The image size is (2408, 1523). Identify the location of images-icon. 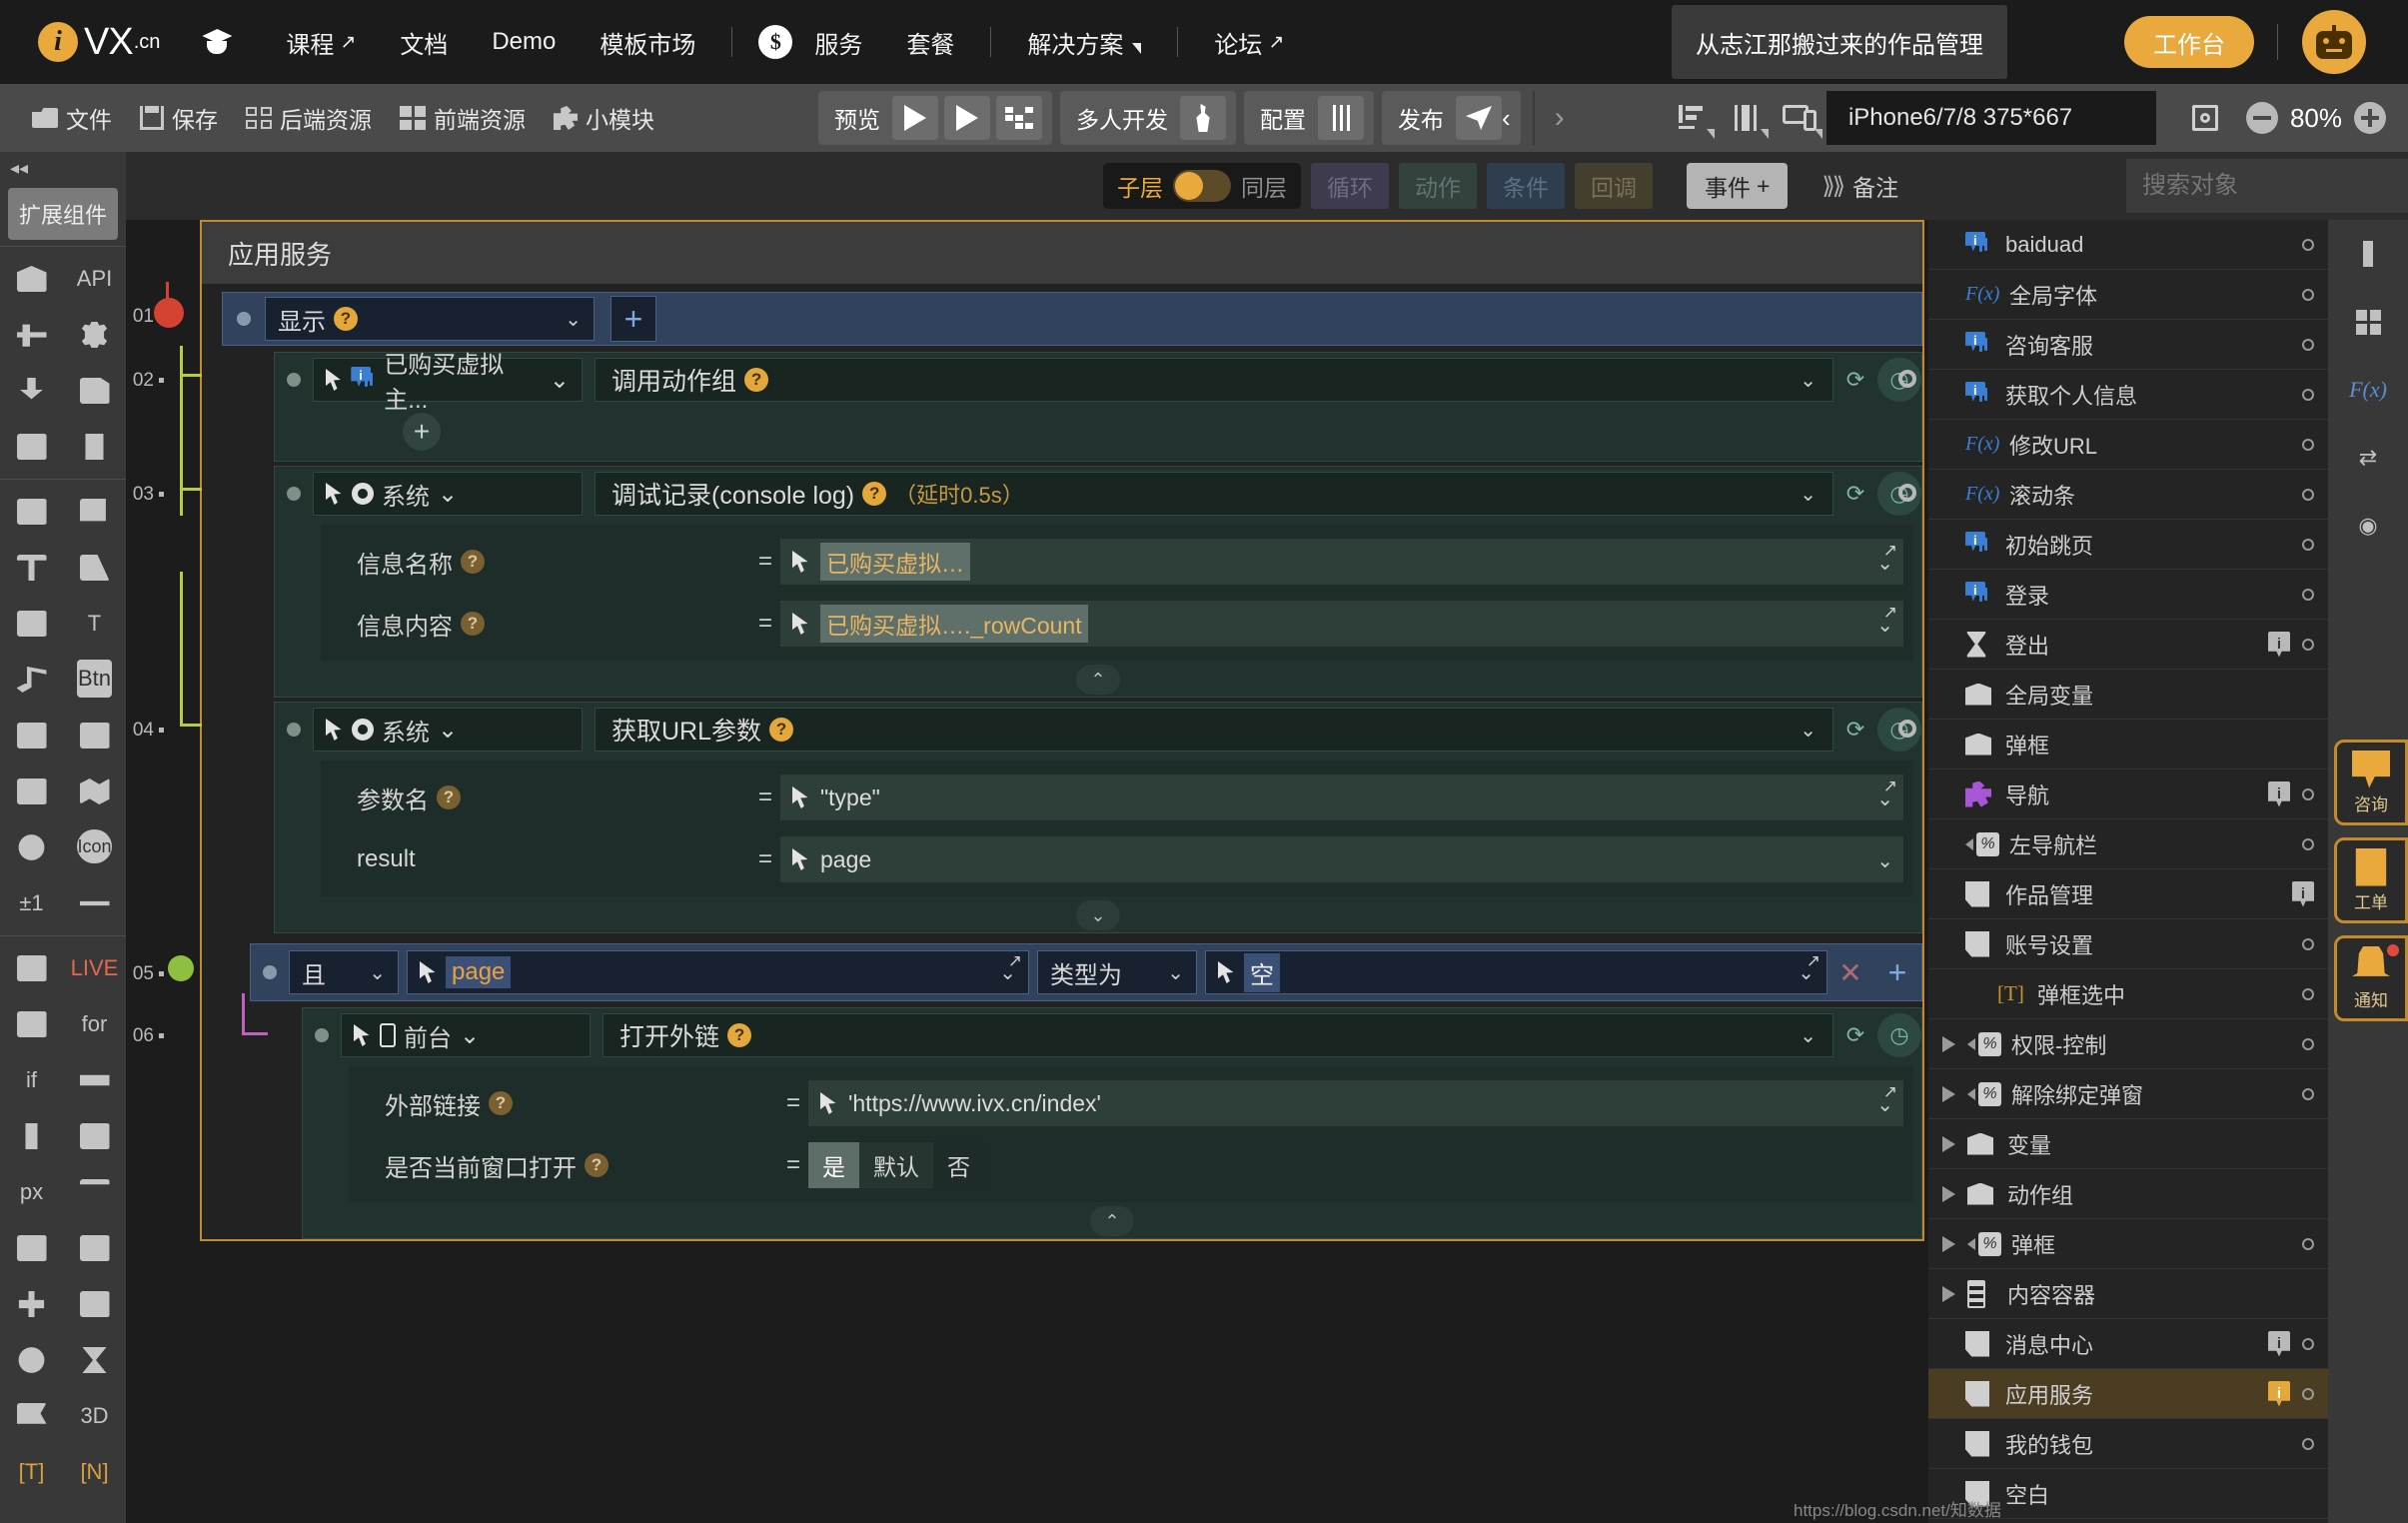
(94, 512).